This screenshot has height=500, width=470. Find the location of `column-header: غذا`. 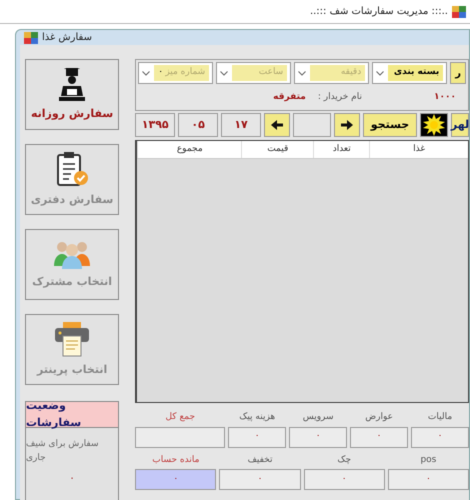

column-header: غذا is located at coordinates (418, 149).